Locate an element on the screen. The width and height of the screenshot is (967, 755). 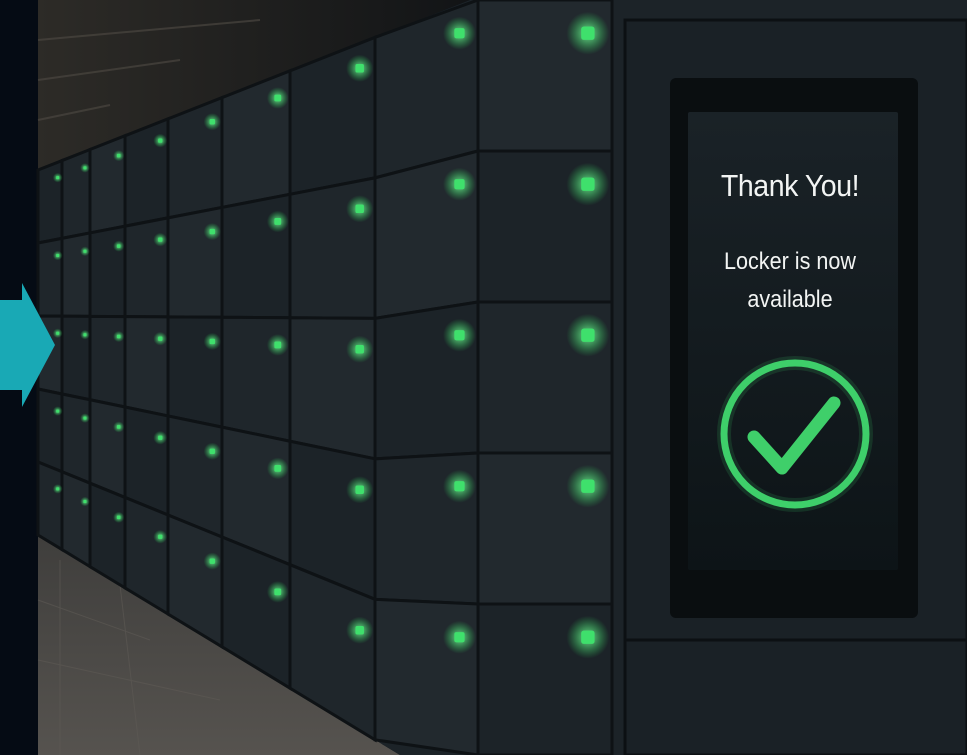
thank-you-heading: Thank You! is located at coordinates (790, 185).